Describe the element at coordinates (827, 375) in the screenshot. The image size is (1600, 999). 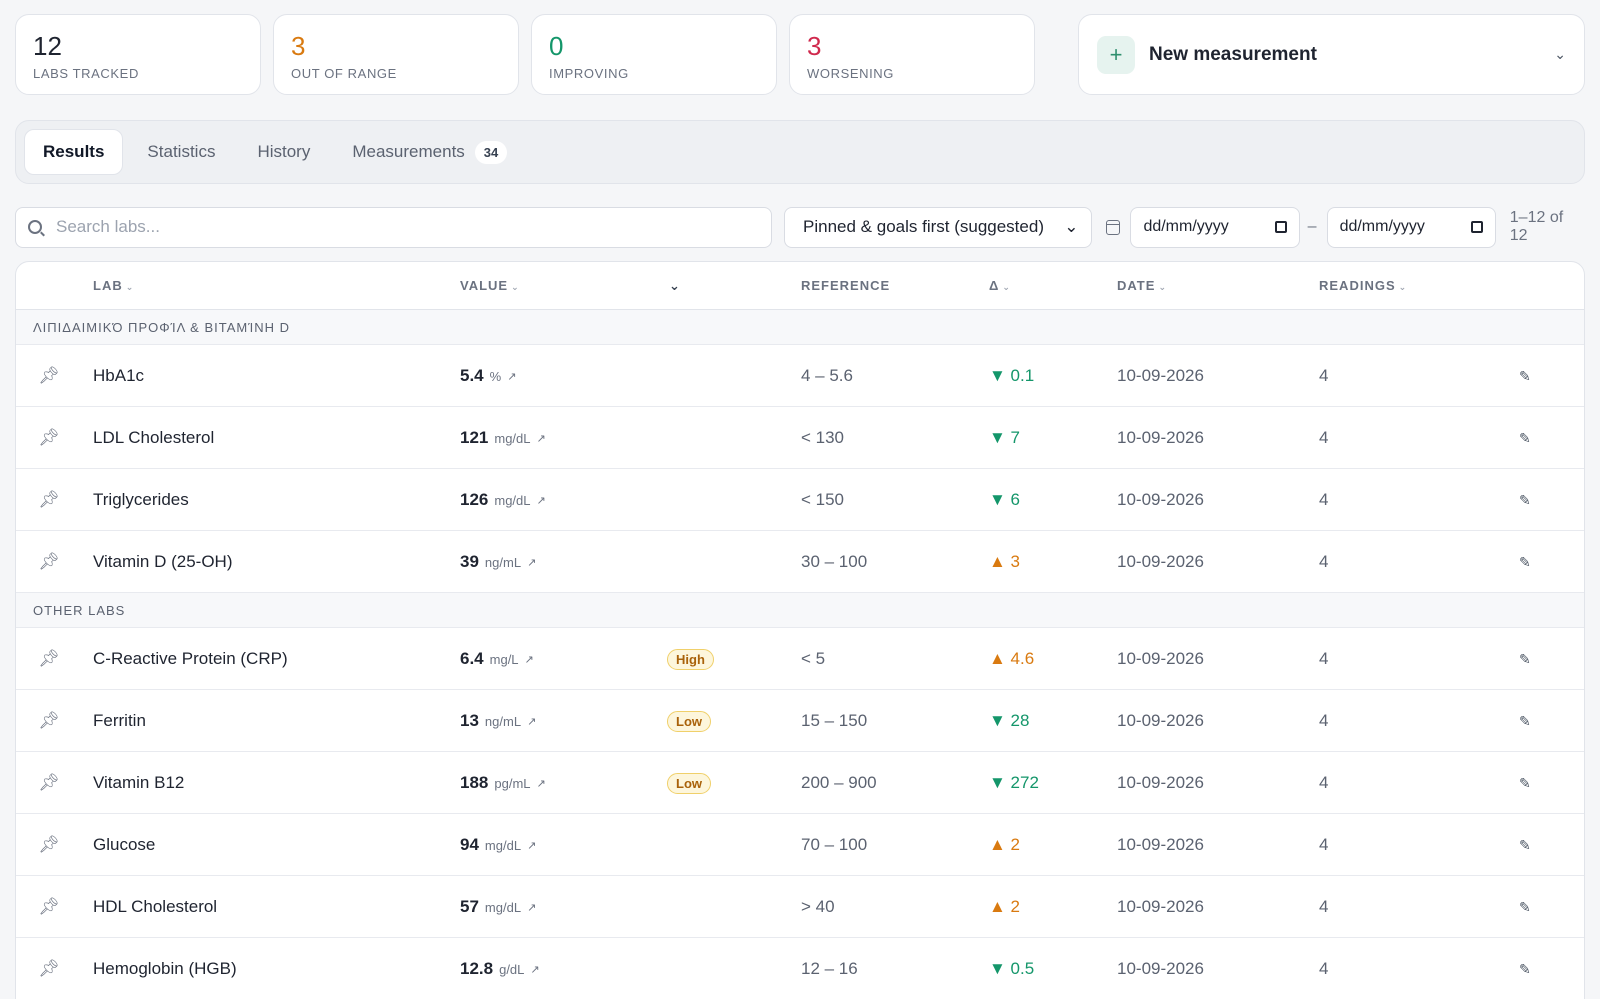
I see `reference-range: 4 – 5.6` at that location.